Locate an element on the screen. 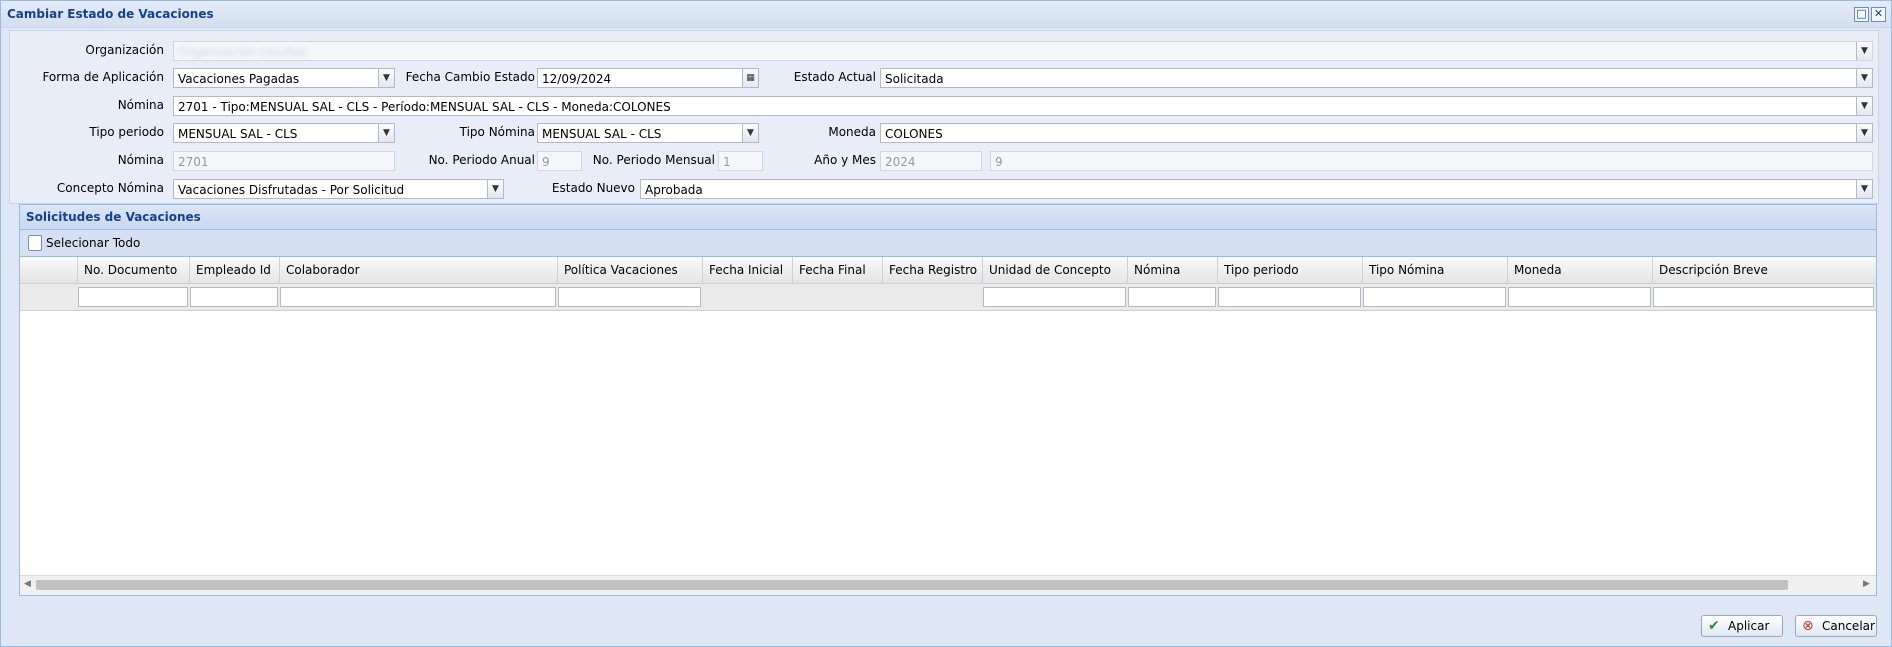 This screenshot has height=647, width=1892. fecha-cambio-value: 12/09/2024 is located at coordinates (577, 79).